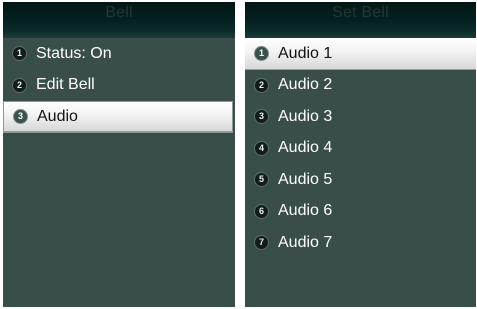  I want to click on menu-item-audio-5: 5 Audio 5, so click(360, 180).